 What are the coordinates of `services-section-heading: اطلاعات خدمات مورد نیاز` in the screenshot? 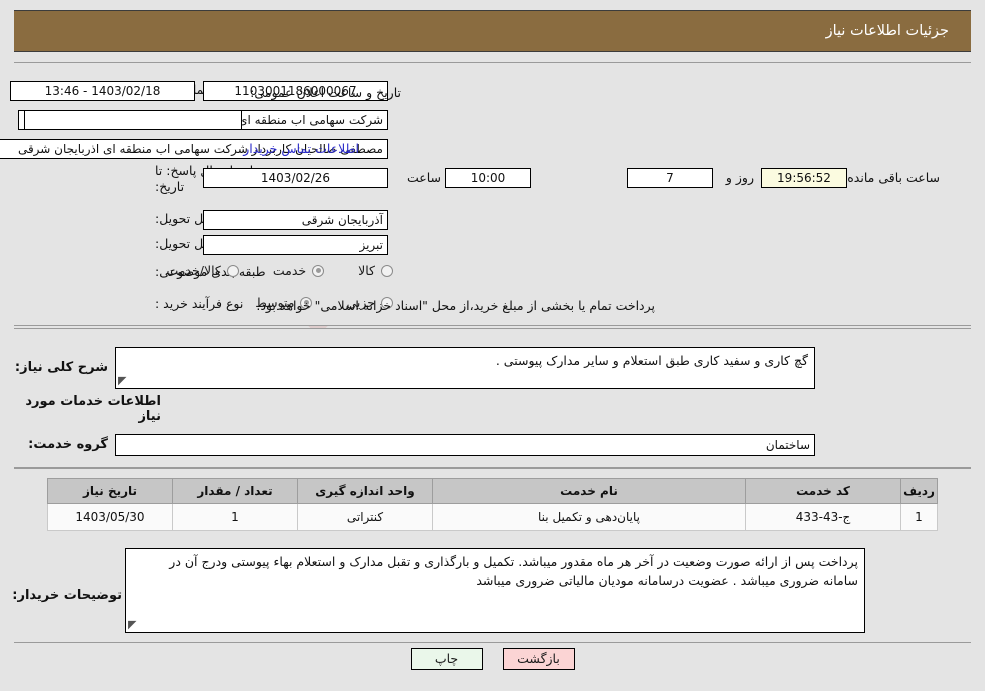 It's located at (93, 409).